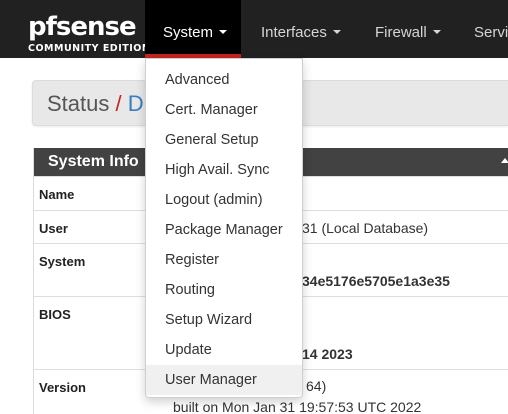  I want to click on info-value-user: 31 (Local Database), so click(365, 228).